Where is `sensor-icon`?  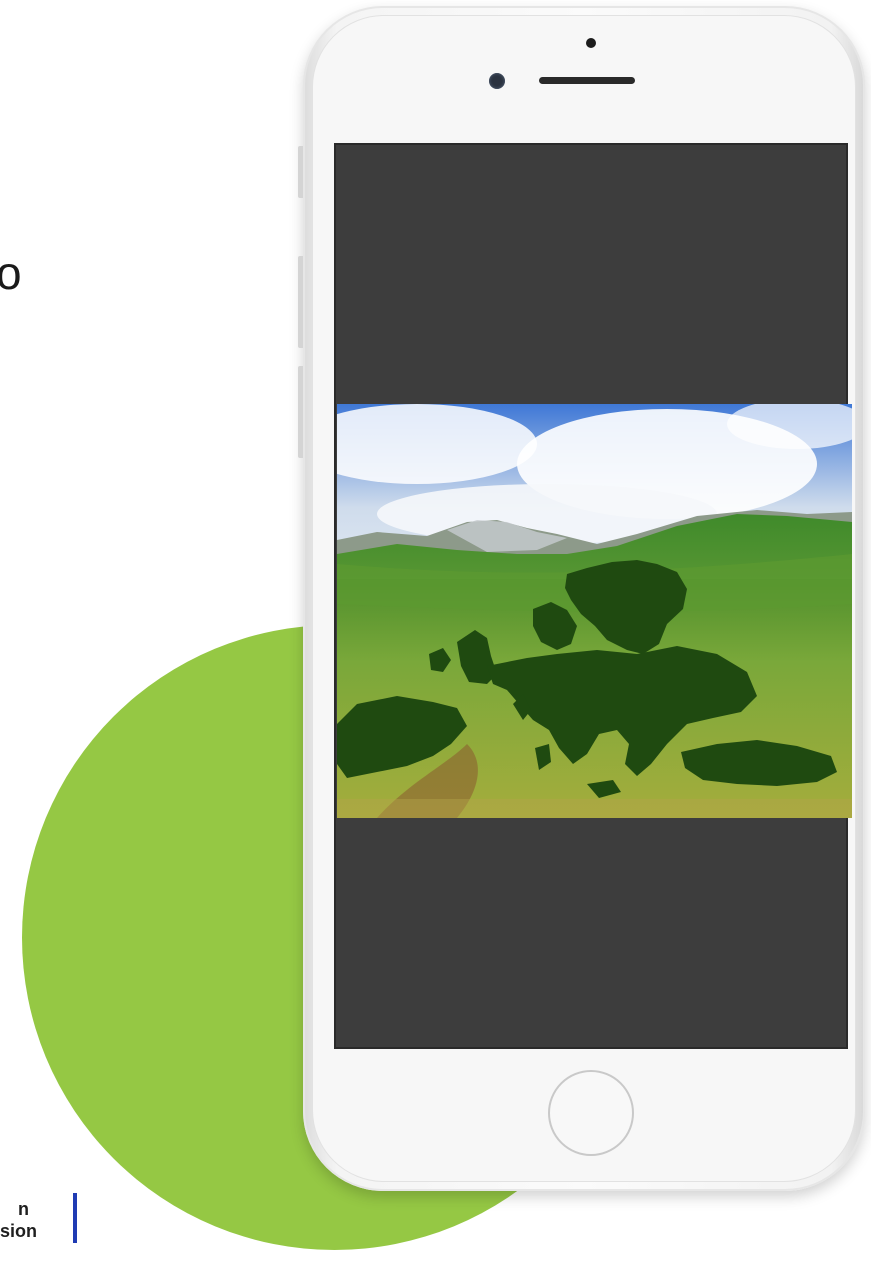
sensor-icon is located at coordinates (497, 81).